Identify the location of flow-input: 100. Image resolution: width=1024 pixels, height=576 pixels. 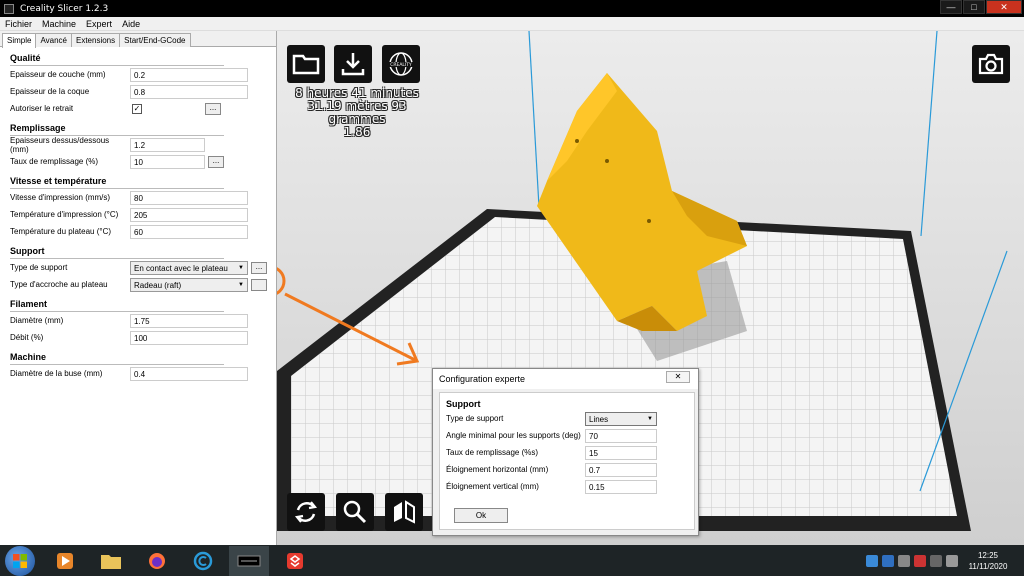
(189, 337).